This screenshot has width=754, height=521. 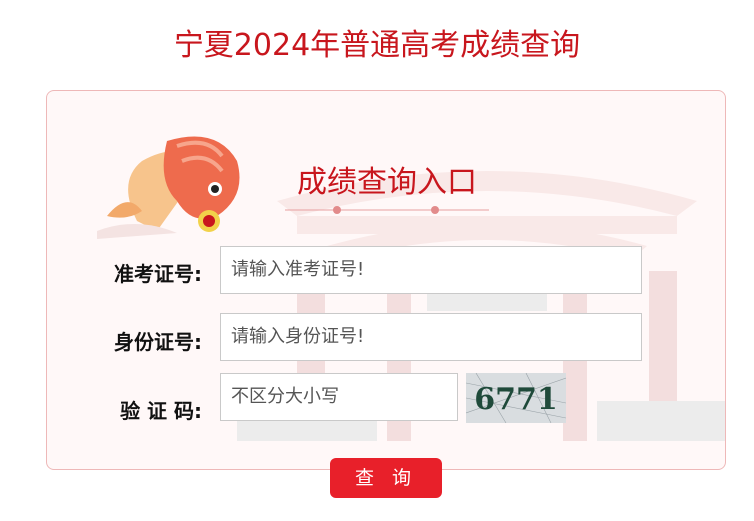 I want to click on captcha-text: 6771, so click(x=516, y=399).